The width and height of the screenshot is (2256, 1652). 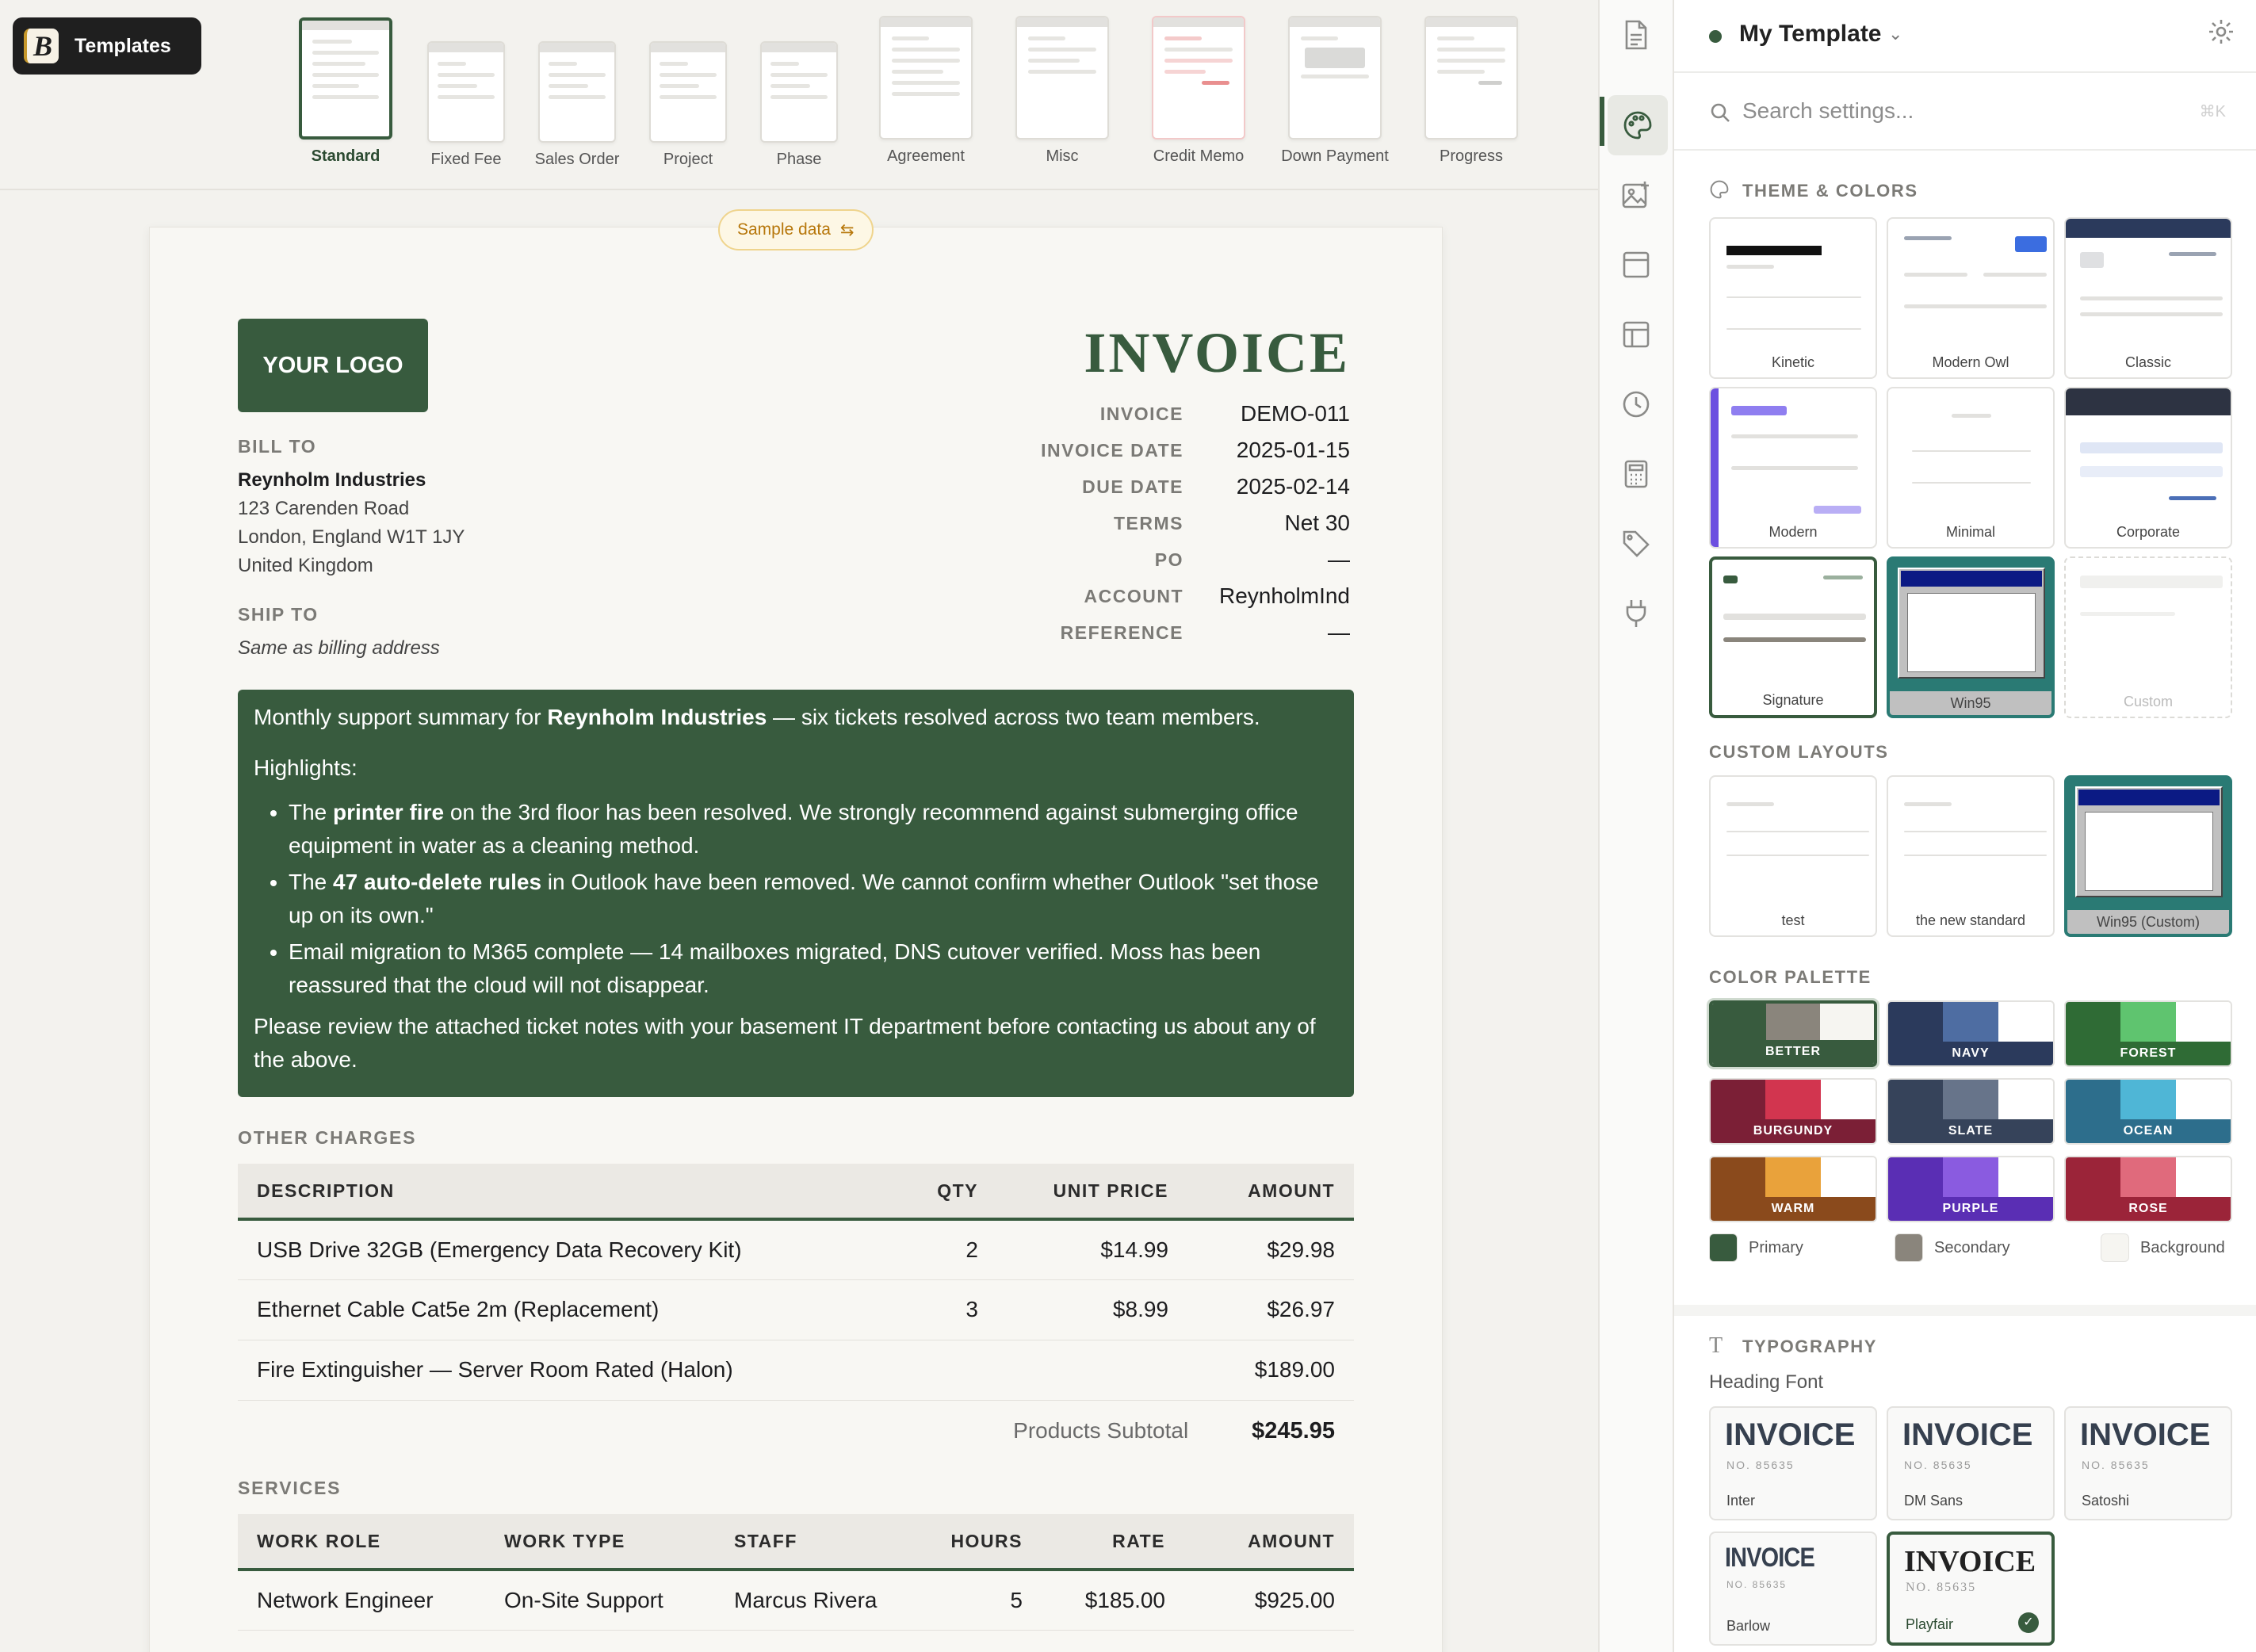 What do you see at coordinates (1811, 34) in the screenshot?
I see `template-name: My Template` at bounding box center [1811, 34].